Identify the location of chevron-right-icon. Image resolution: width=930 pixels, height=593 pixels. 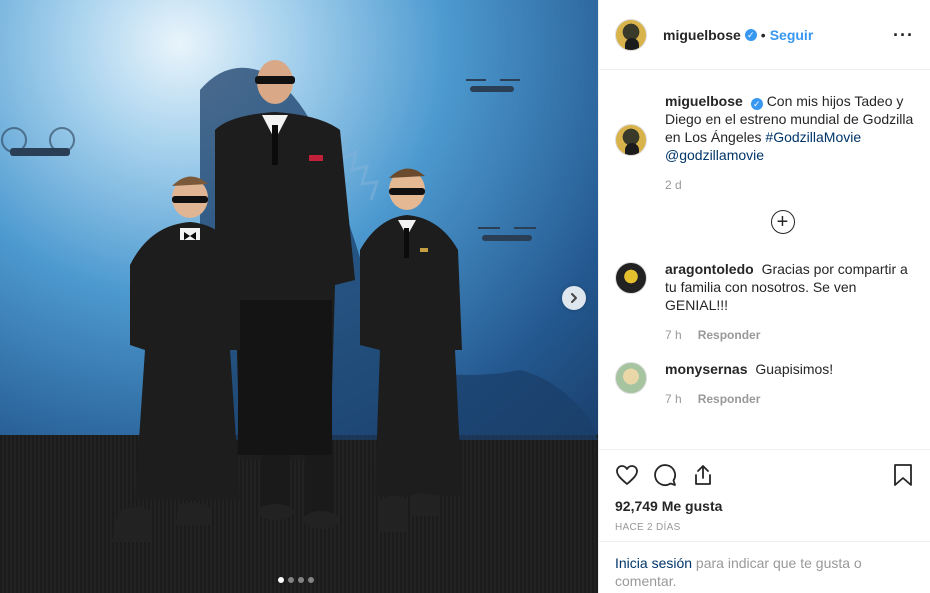
(574, 298).